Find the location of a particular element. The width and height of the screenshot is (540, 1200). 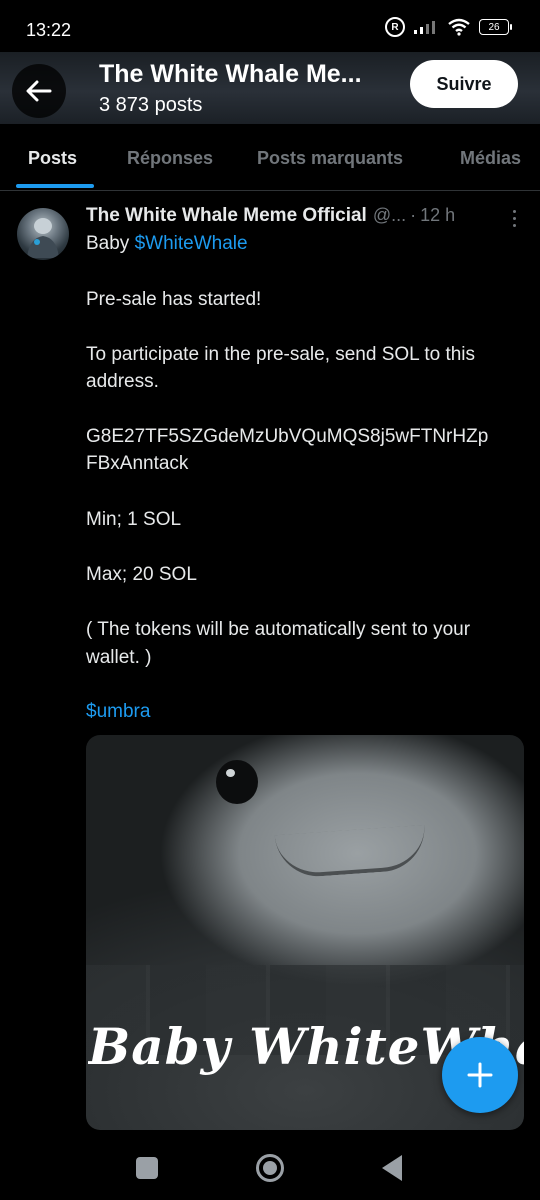

back-button is located at coordinates (39, 91).